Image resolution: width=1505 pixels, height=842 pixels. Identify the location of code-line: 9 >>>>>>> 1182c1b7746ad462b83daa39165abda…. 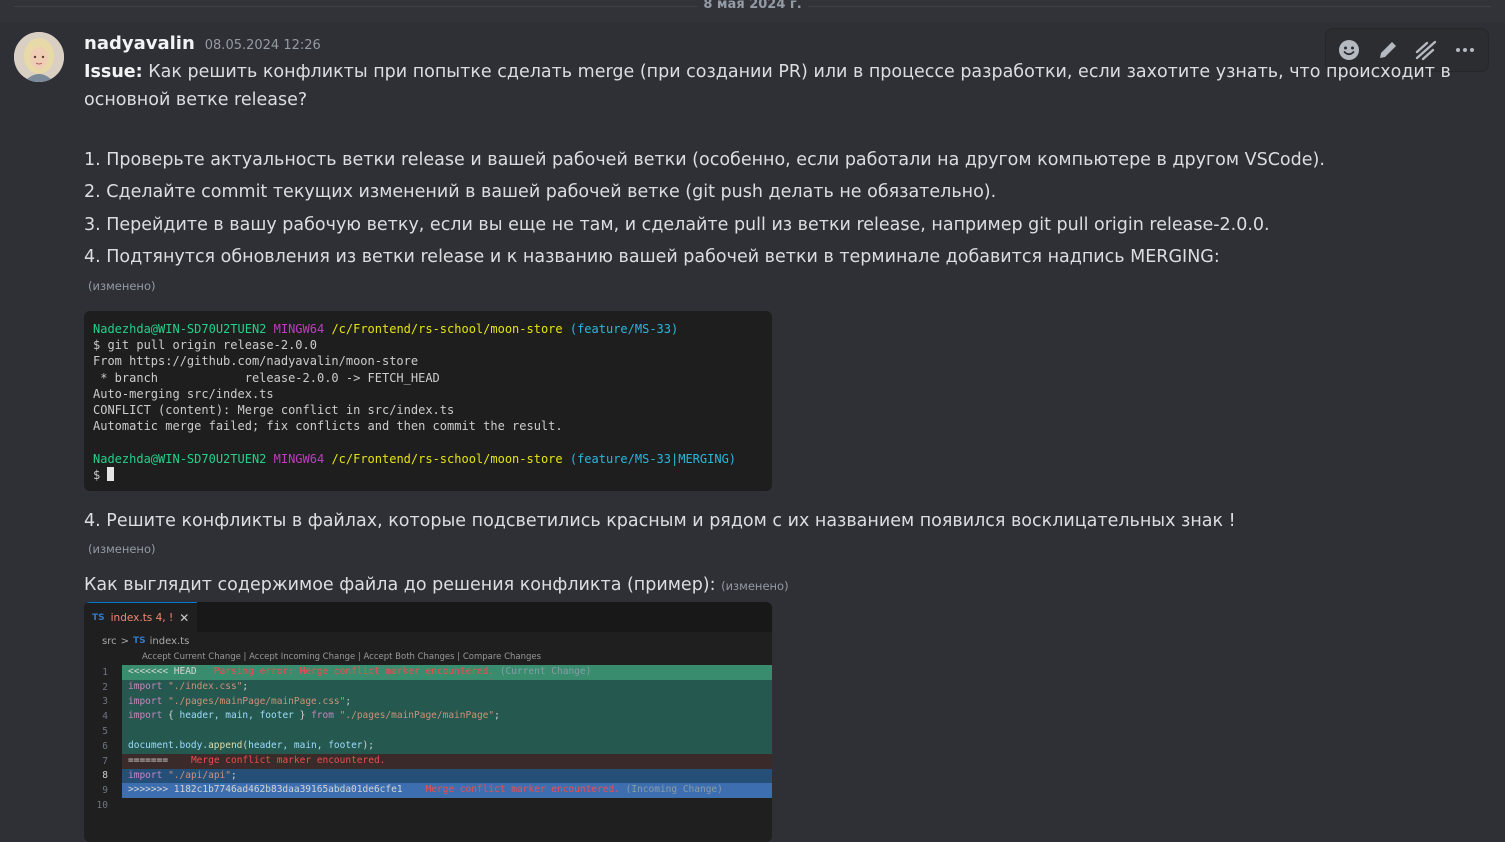
(428, 791).